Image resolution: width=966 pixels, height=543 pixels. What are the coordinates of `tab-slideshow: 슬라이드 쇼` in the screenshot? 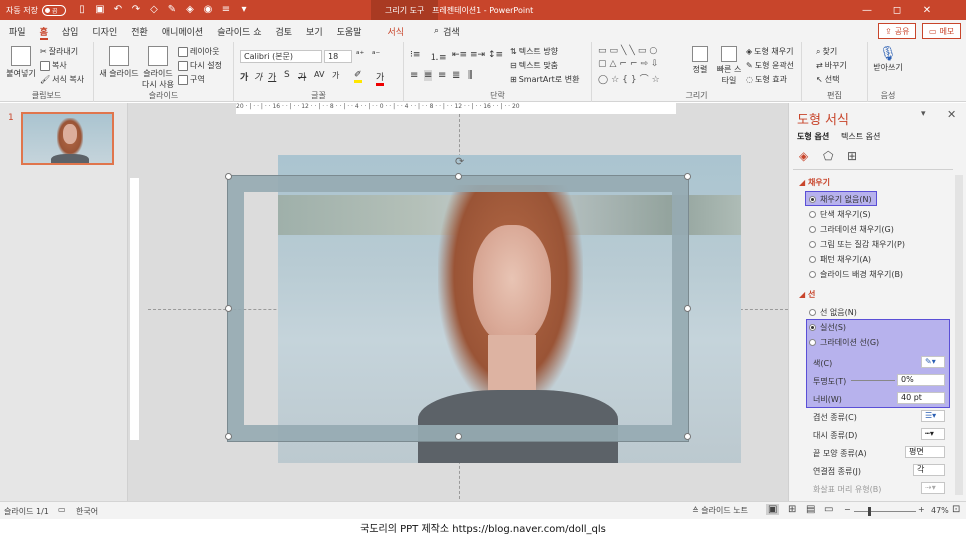 It's located at (239, 31).